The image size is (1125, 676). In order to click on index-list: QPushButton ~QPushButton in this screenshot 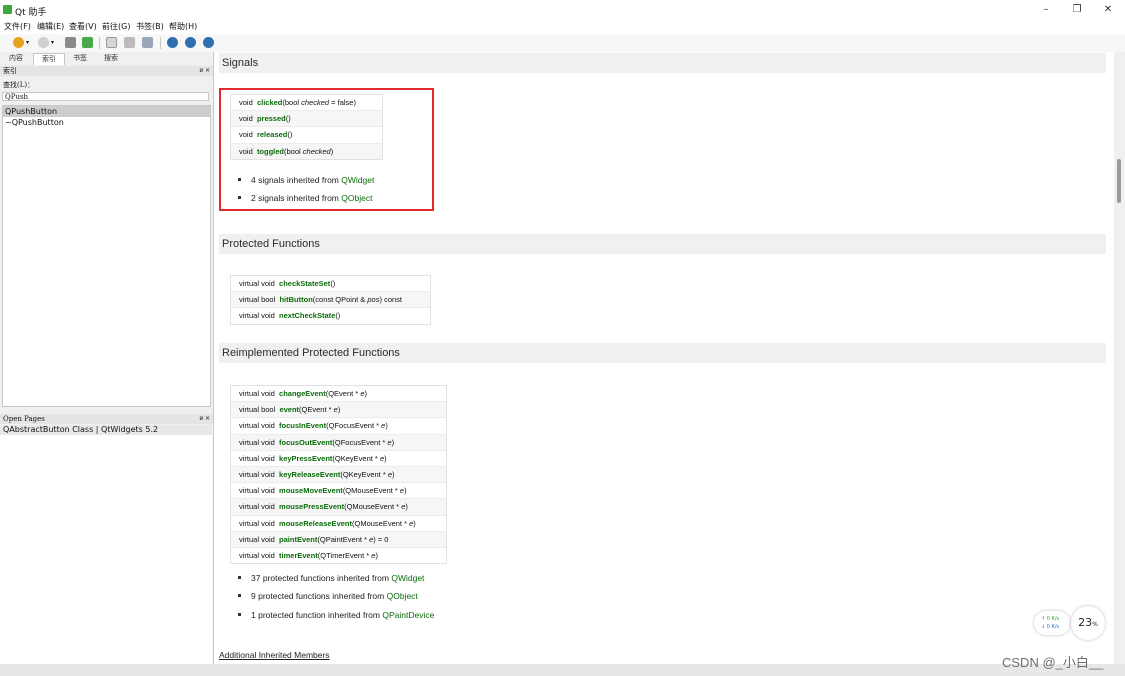, I will do `click(106, 256)`.